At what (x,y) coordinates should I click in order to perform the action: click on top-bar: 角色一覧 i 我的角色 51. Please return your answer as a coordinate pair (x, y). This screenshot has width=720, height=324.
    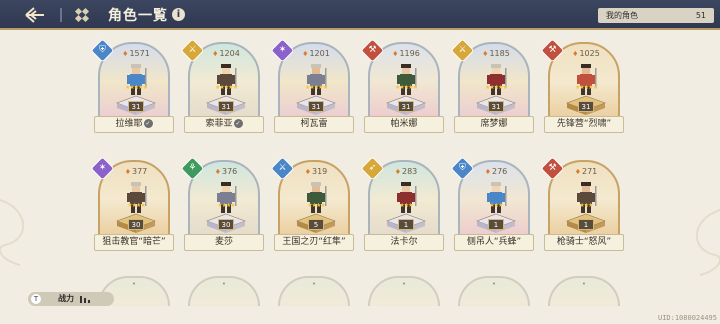
    Looking at the image, I should click on (360, 15).